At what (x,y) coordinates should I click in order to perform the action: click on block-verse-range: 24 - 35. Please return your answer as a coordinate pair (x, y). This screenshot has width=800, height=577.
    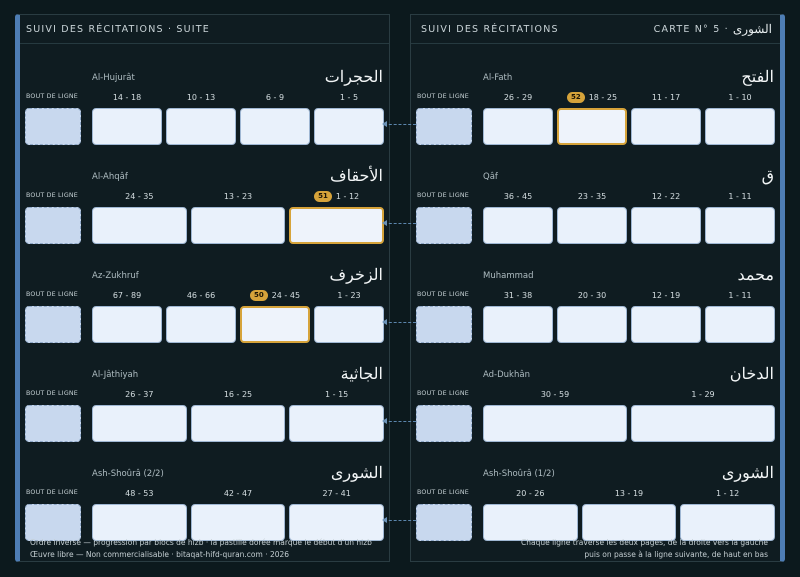
    Looking at the image, I should click on (139, 196).